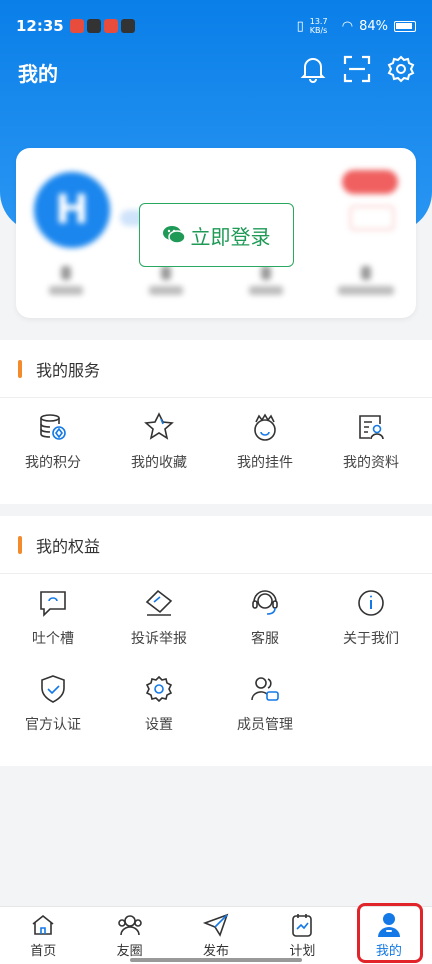 The image size is (432, 964). I want to click on rights-service: 客服, so click(265, 617).